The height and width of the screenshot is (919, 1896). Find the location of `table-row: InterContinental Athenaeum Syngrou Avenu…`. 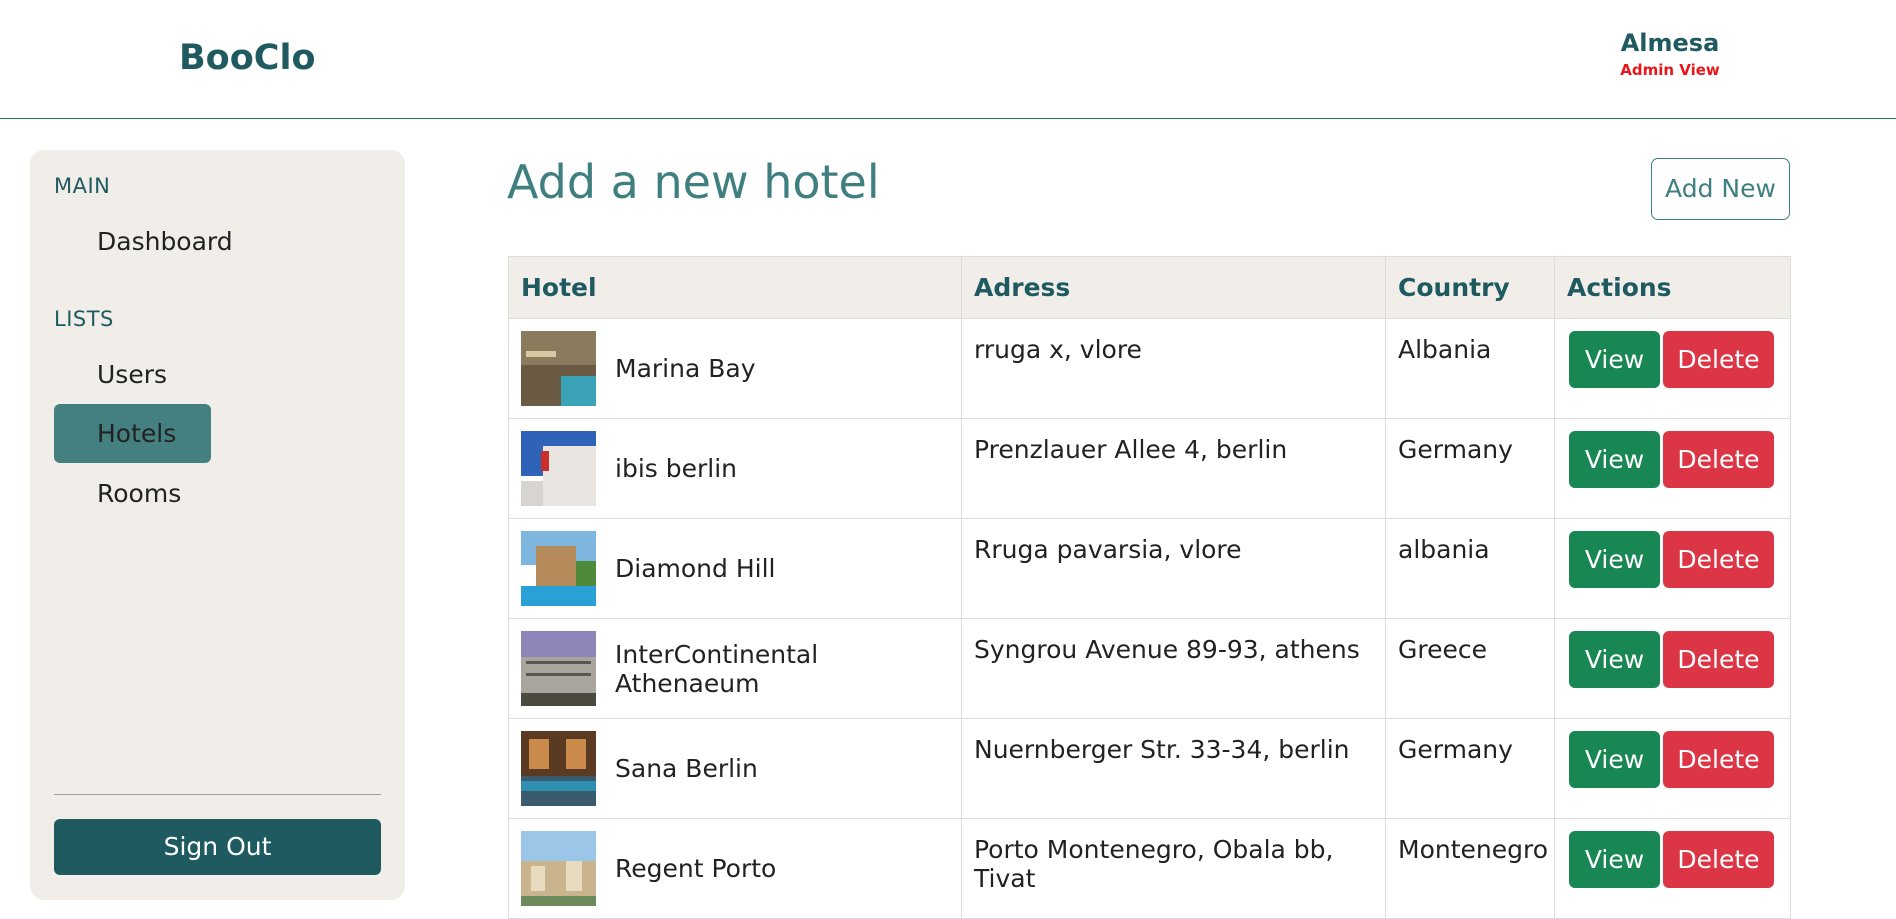

table-row: InterContinental Athenaeum Syngrou Avenu… is located at coordinates (1149, 668).